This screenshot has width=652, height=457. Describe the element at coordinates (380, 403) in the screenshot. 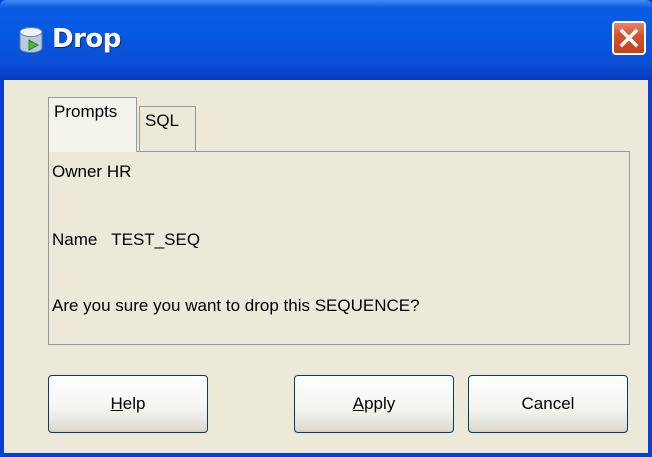

I see `apply-label-rest: pply` at that location.